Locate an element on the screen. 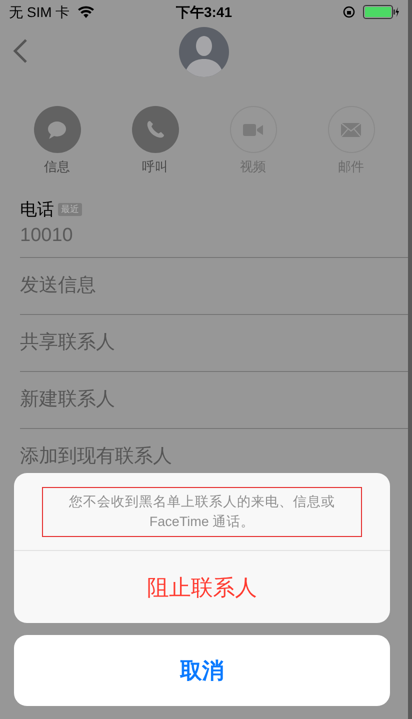 Image resolution: width=412 pixels, height=719 pixels. menu-row: 添加到现有联系人 is located at coordinates (96, 457).